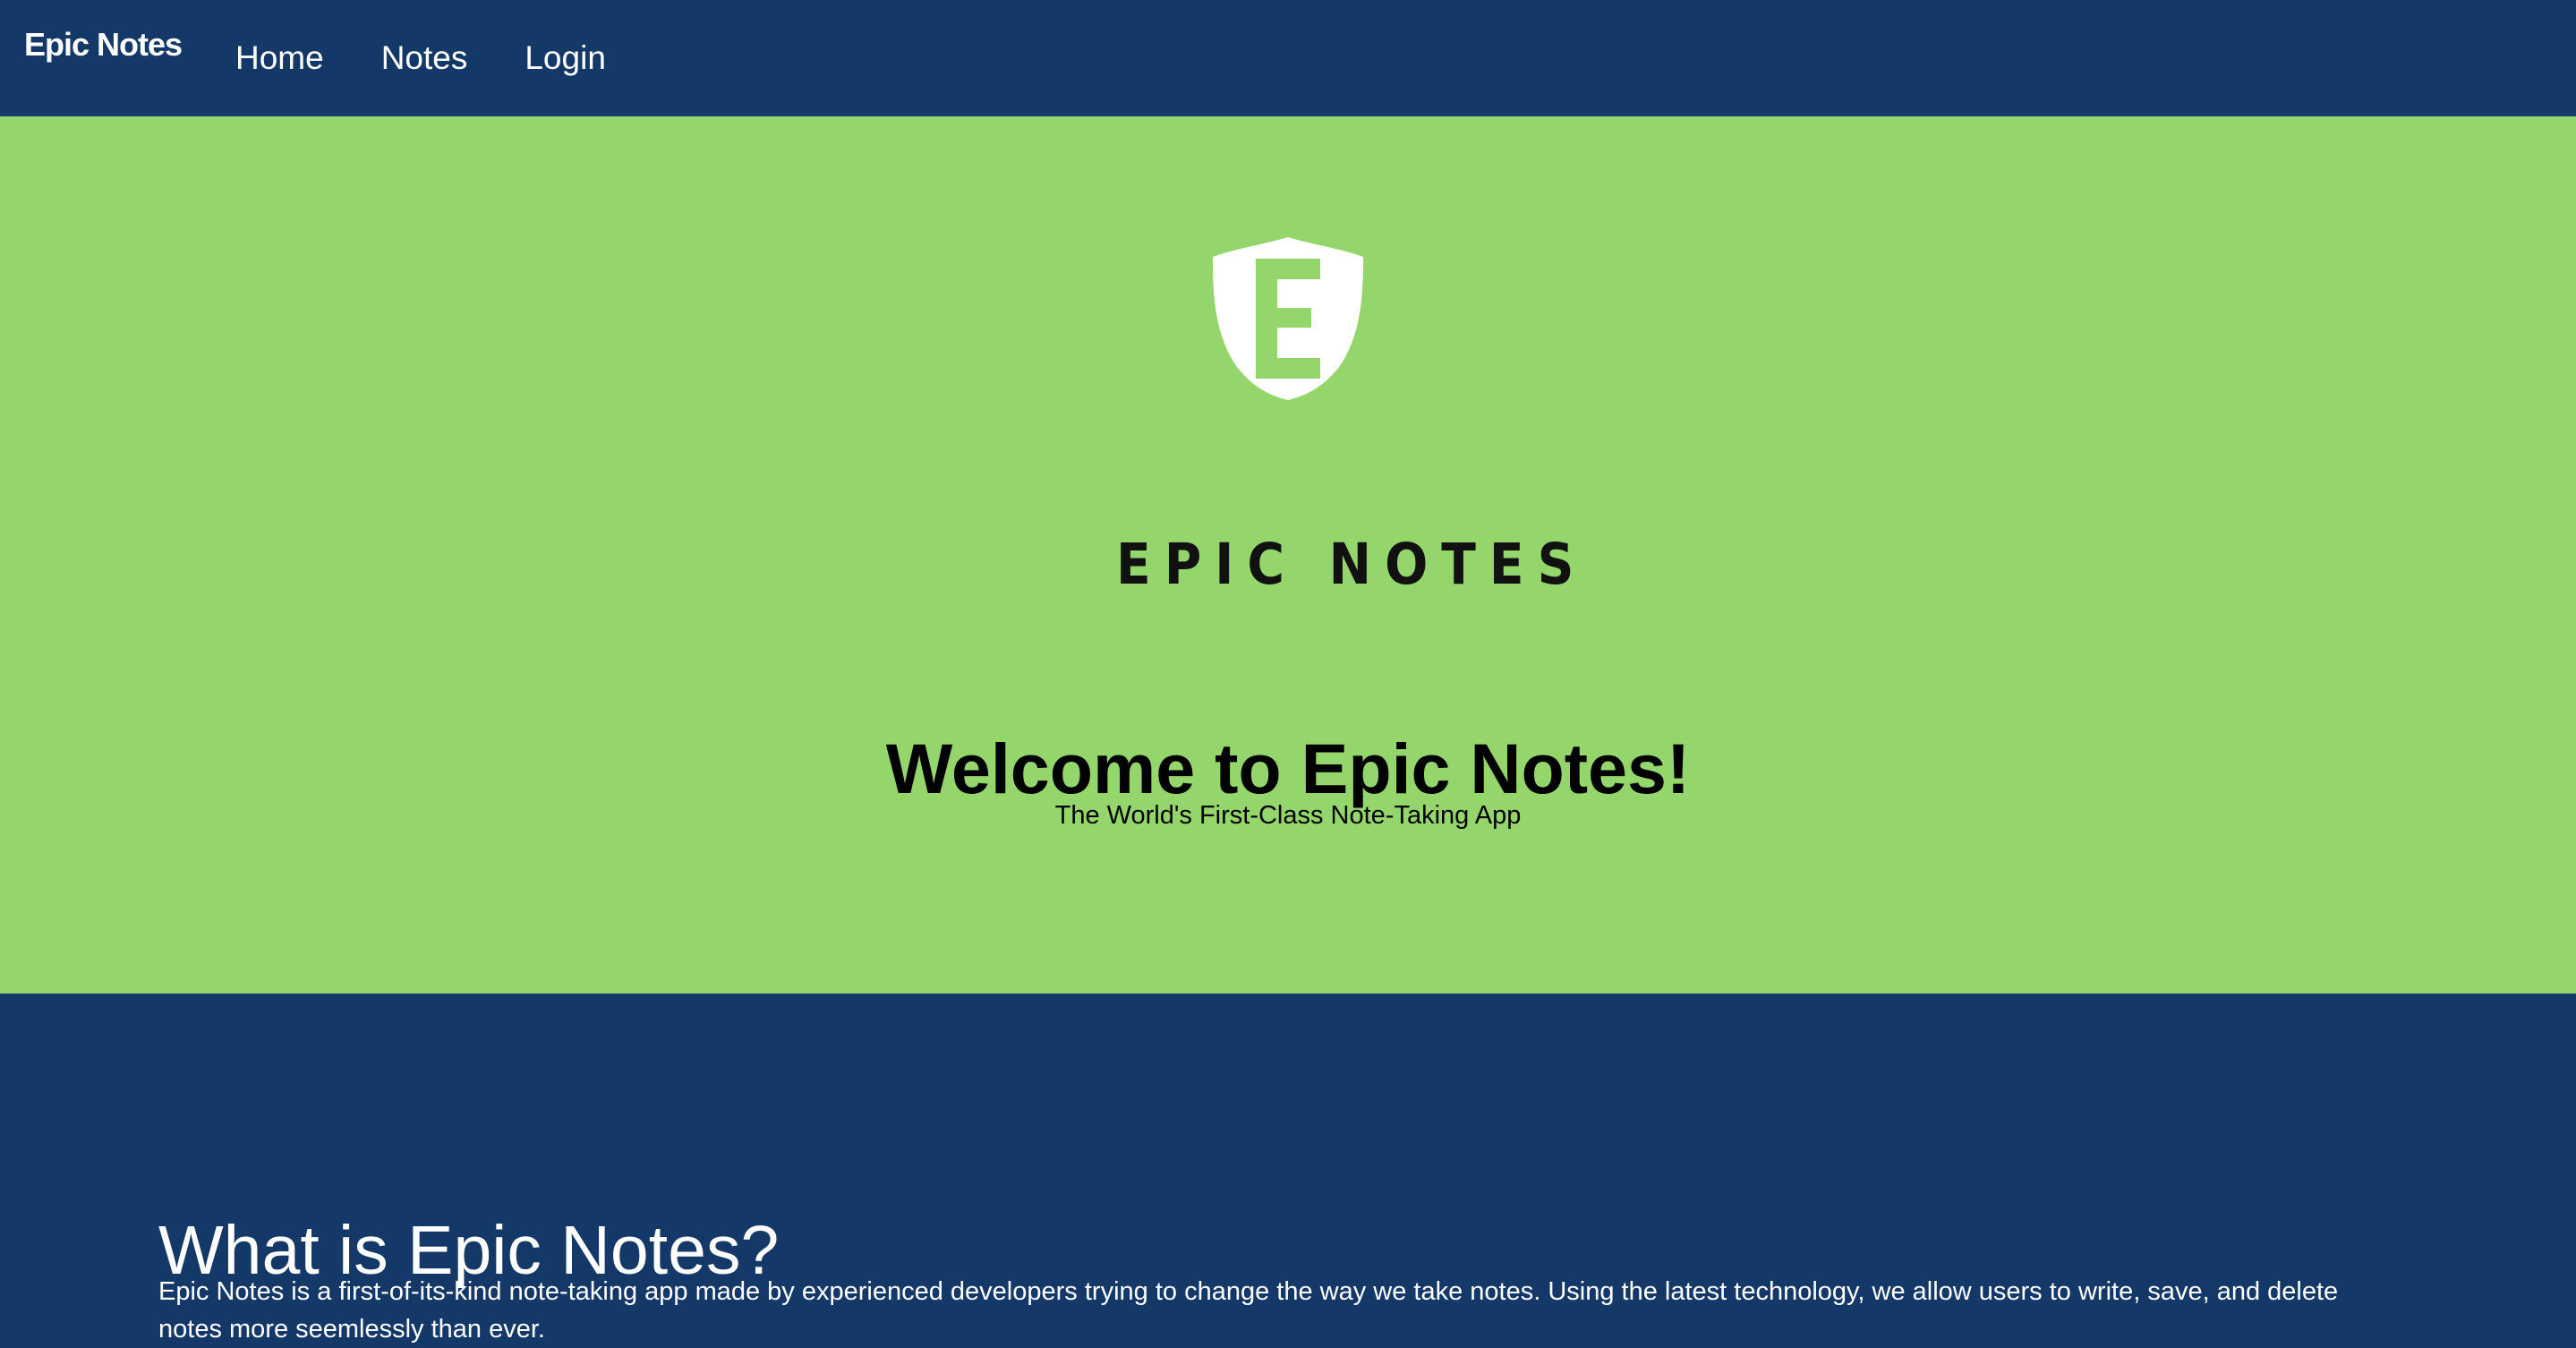 The image size is (2576, 1348). Describe the element at coordinates (1288, 768) in the screenshot. I see `welcome-heading: Welcome to Epic Notes!` at that location.